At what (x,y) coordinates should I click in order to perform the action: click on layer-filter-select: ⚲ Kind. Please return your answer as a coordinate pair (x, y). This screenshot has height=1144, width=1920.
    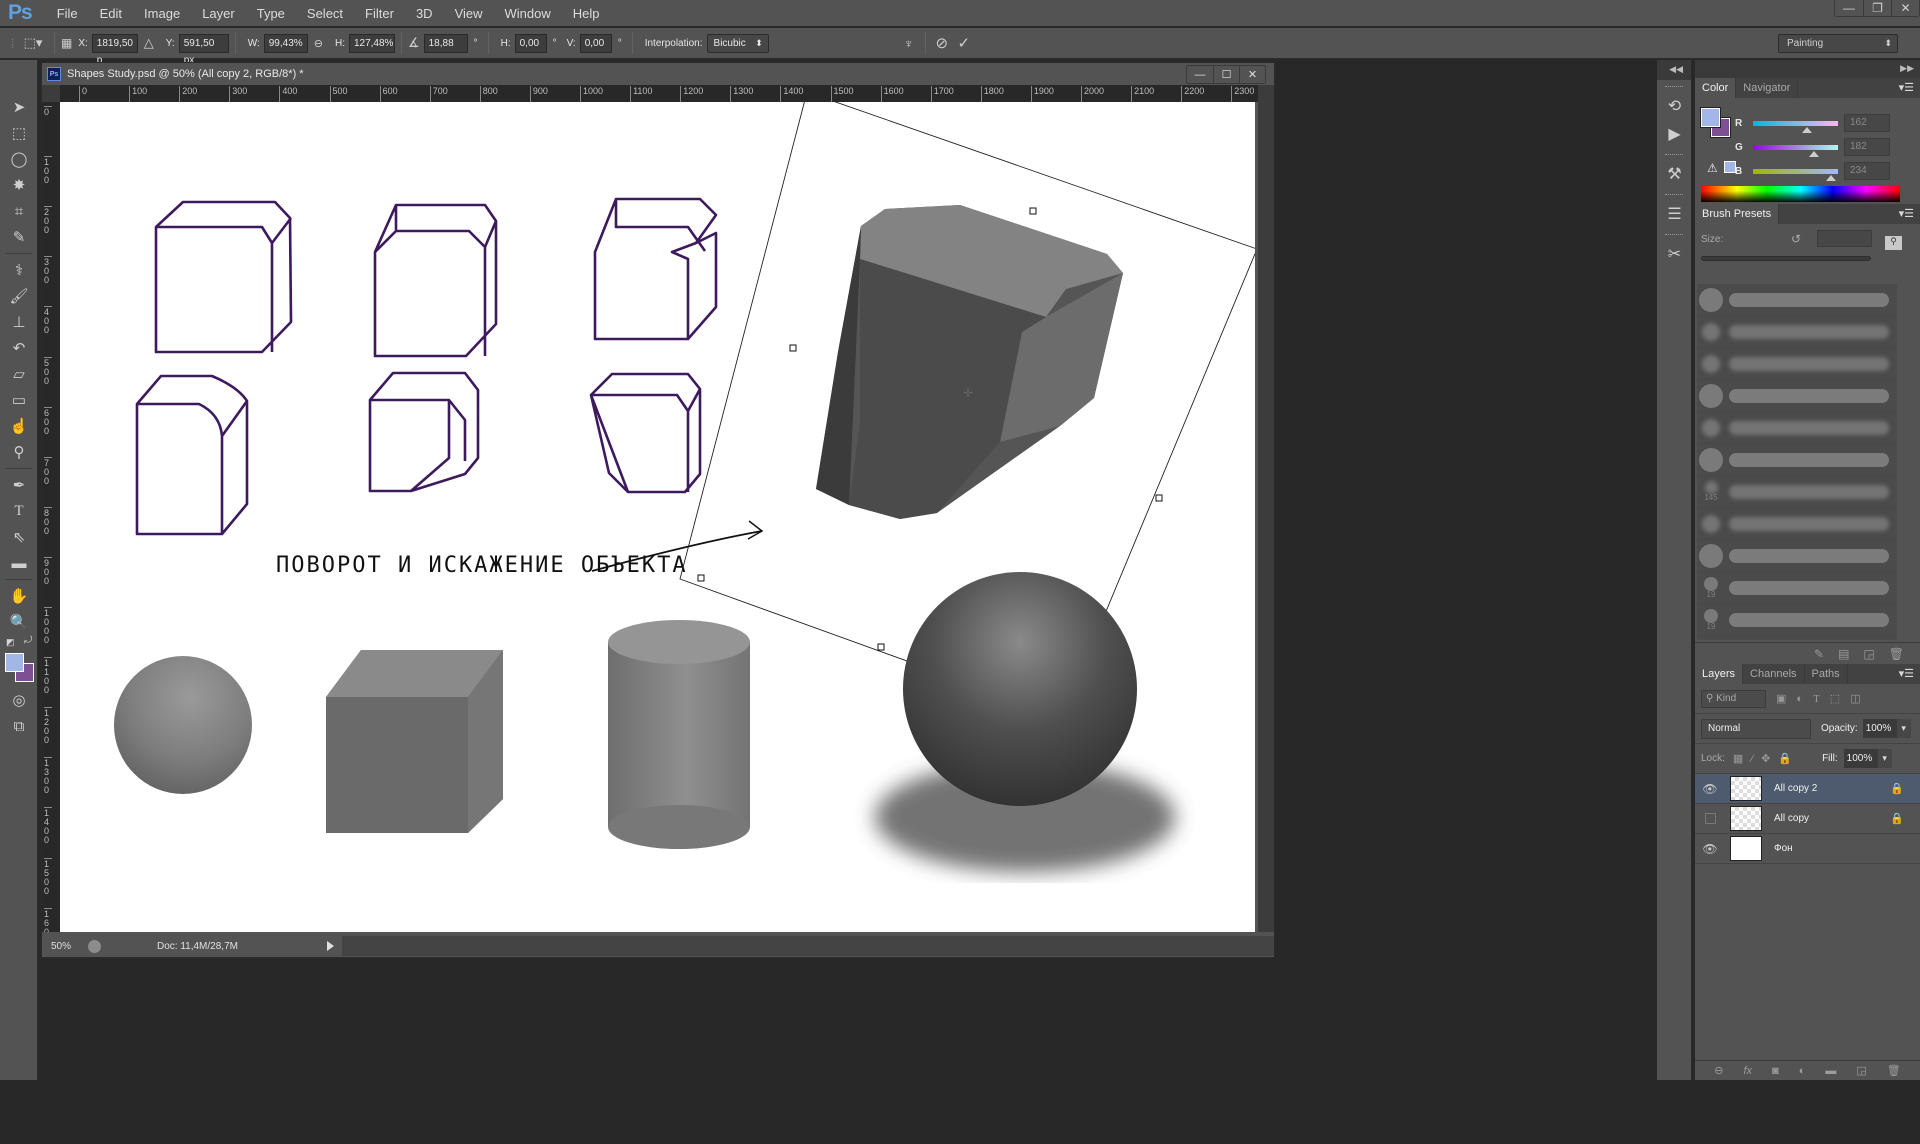
    Looking at the image, I should click on (1733, 698).